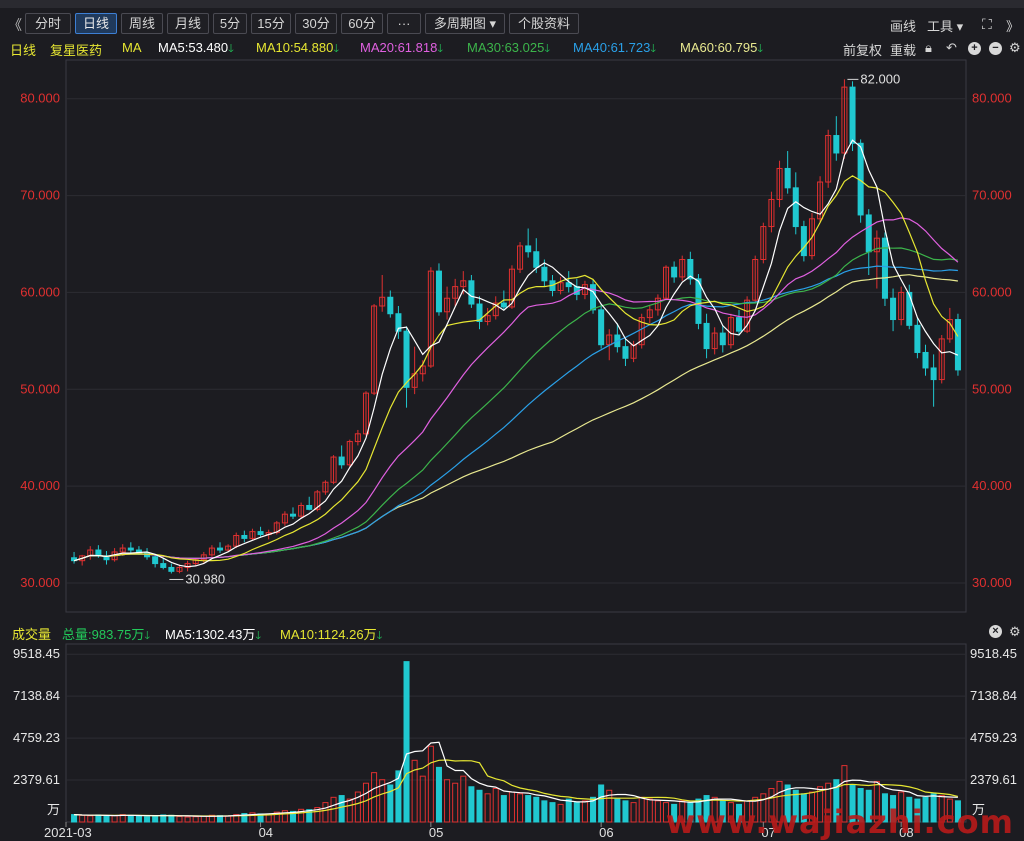  I want to click on price-tick-label-right: 40.000, so click(992, 485).